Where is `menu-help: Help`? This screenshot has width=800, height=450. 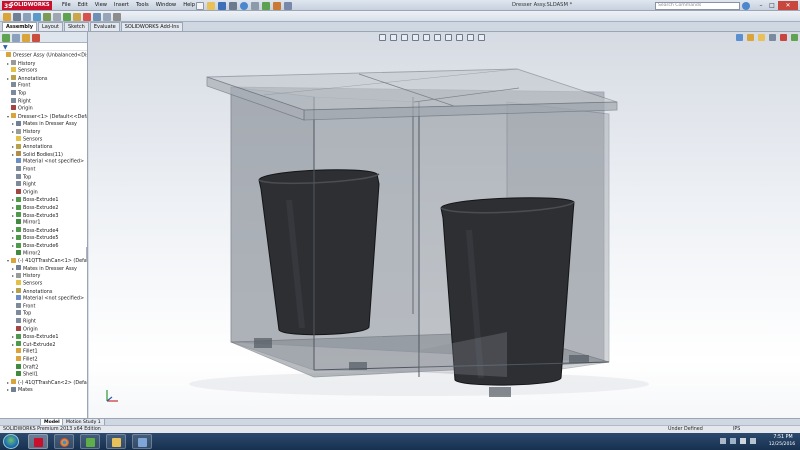 menu-help: Help is located at coordinates (189, 5).